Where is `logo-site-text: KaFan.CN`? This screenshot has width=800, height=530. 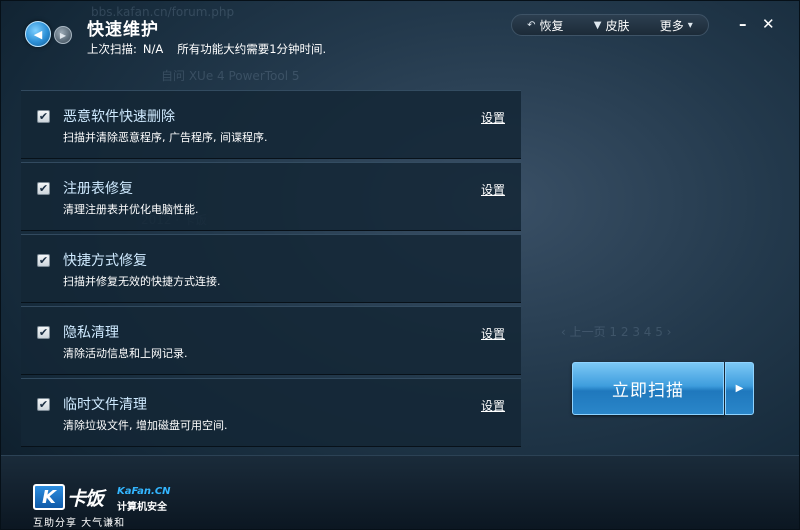
logo-site-text: KaFan.CN is located at coordinates (144, 491).